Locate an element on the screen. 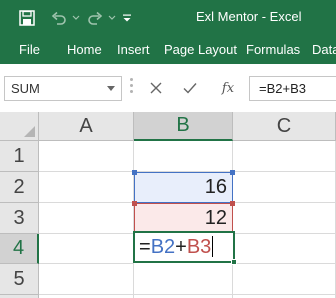 This screenshot has width=336, height=298. window-title: Exl Mentor - Excel is located at coordinates (249, 16).